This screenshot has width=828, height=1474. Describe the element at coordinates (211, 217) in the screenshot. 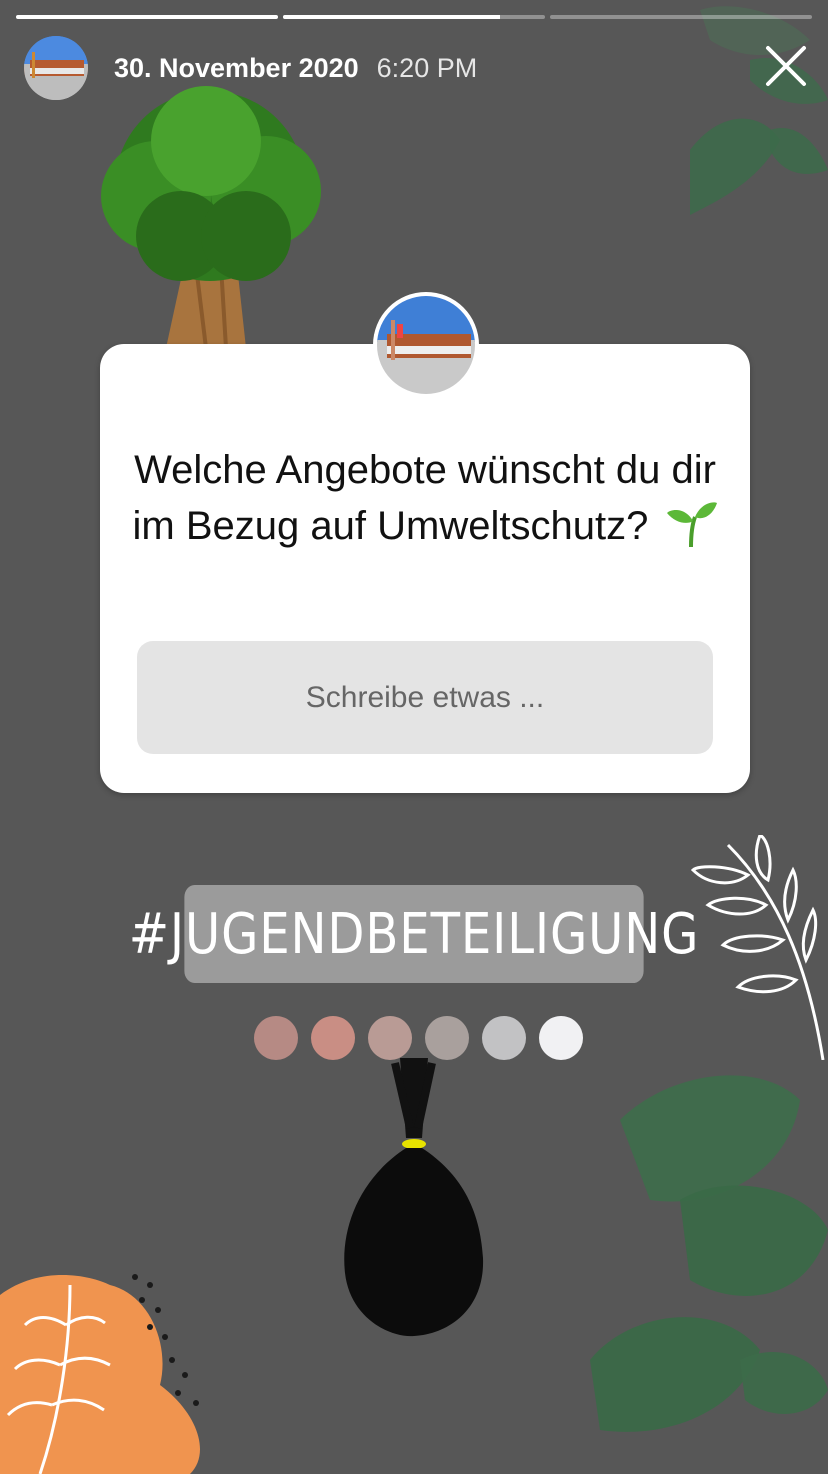

I see `tree-icon` at that location.